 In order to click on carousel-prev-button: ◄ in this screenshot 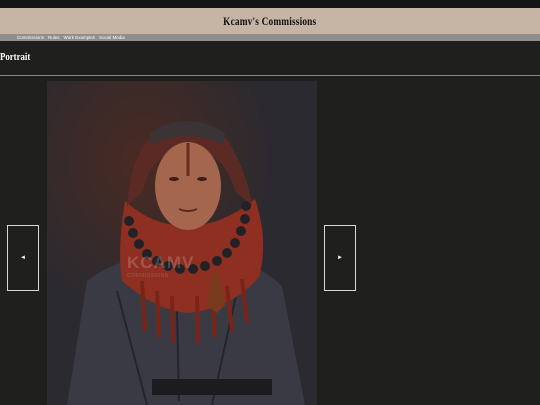, I will do `click(23, 258)`.